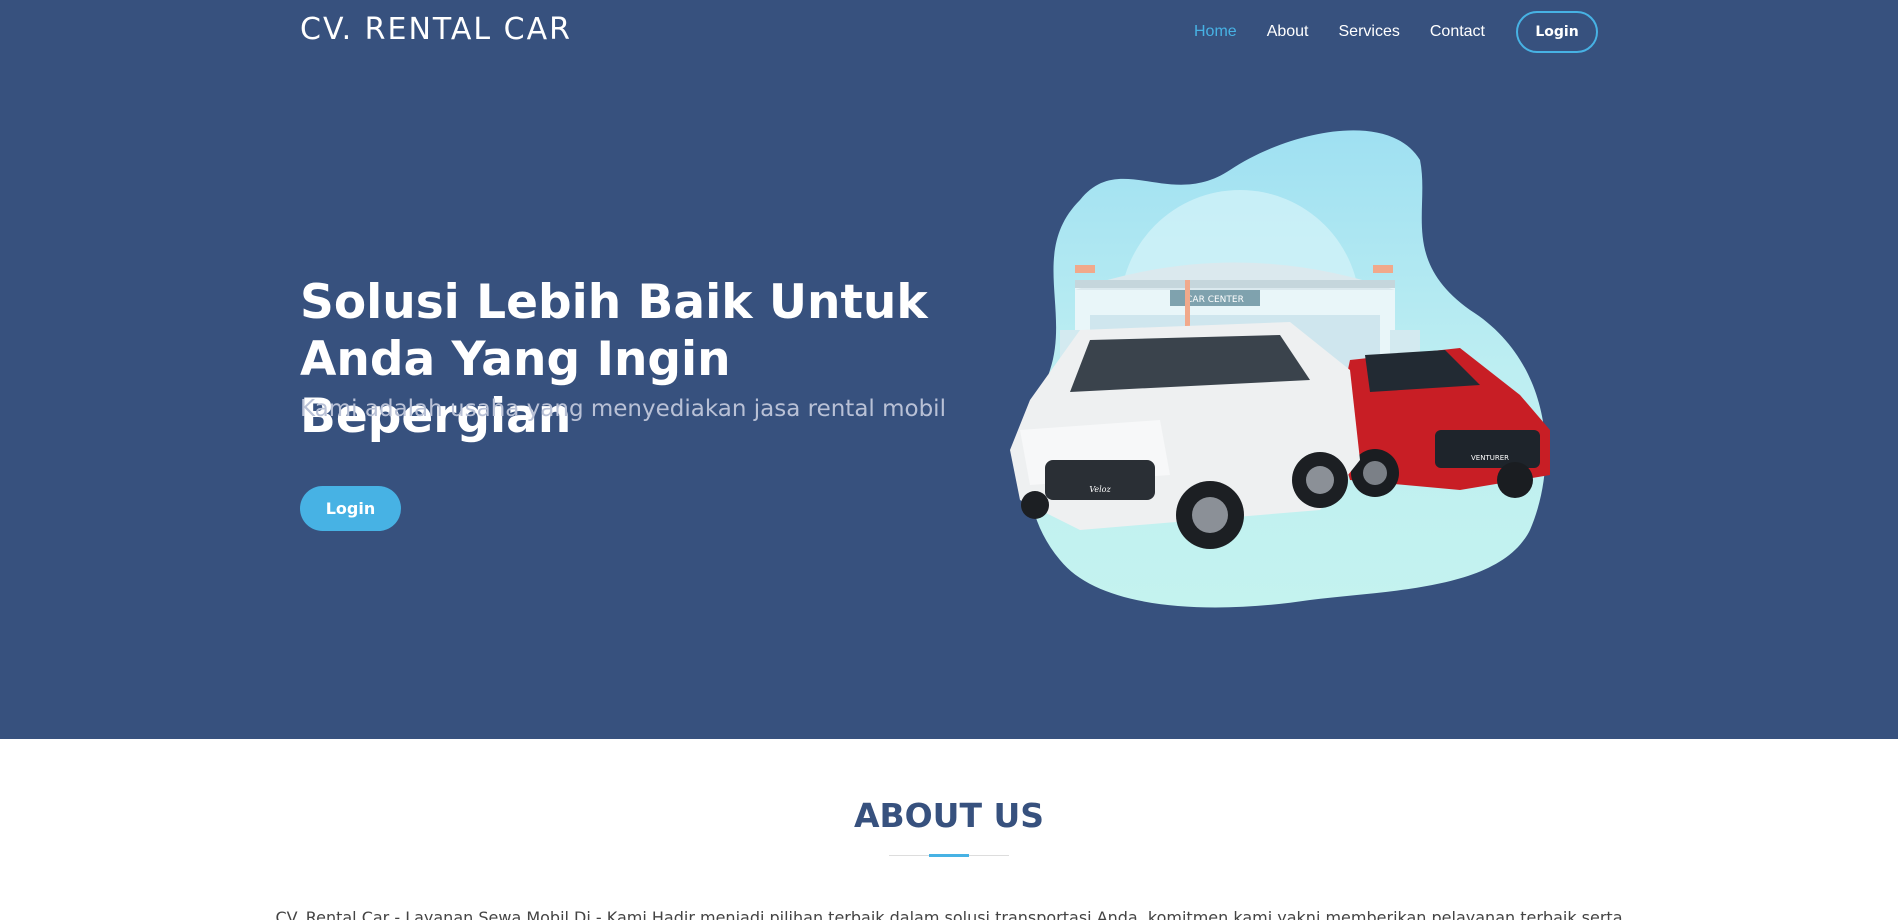 The image size is (1898, 920). Describe the element at coordinates (949, 815) in the screenshot. I see `about-section-title: ABOUT US` at that location.